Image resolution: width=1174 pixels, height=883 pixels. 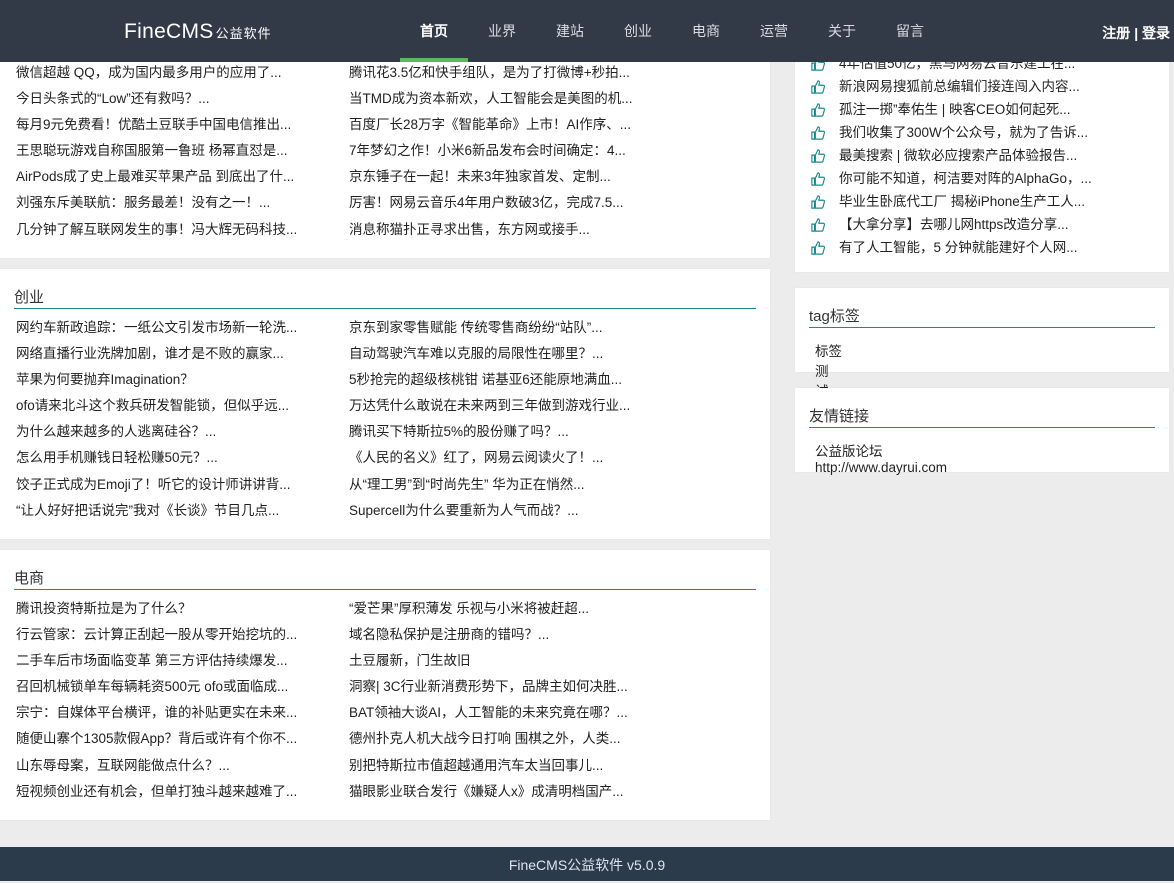 I want to click on nav-item-industry: 业界, so click(x=502, y=31).